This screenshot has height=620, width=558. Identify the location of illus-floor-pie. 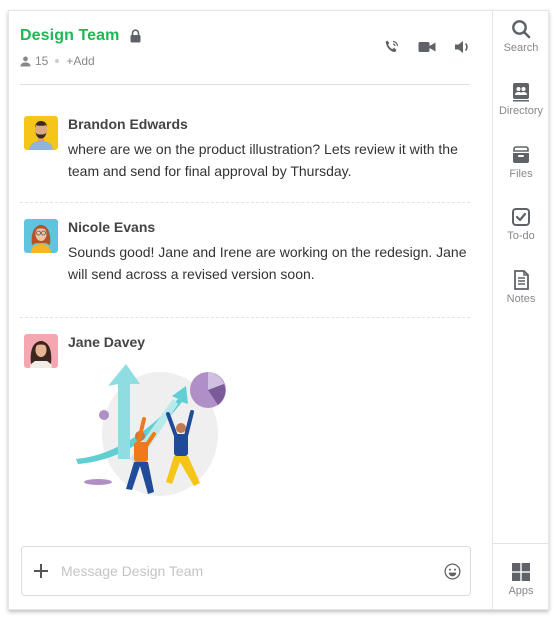
(98, 482).